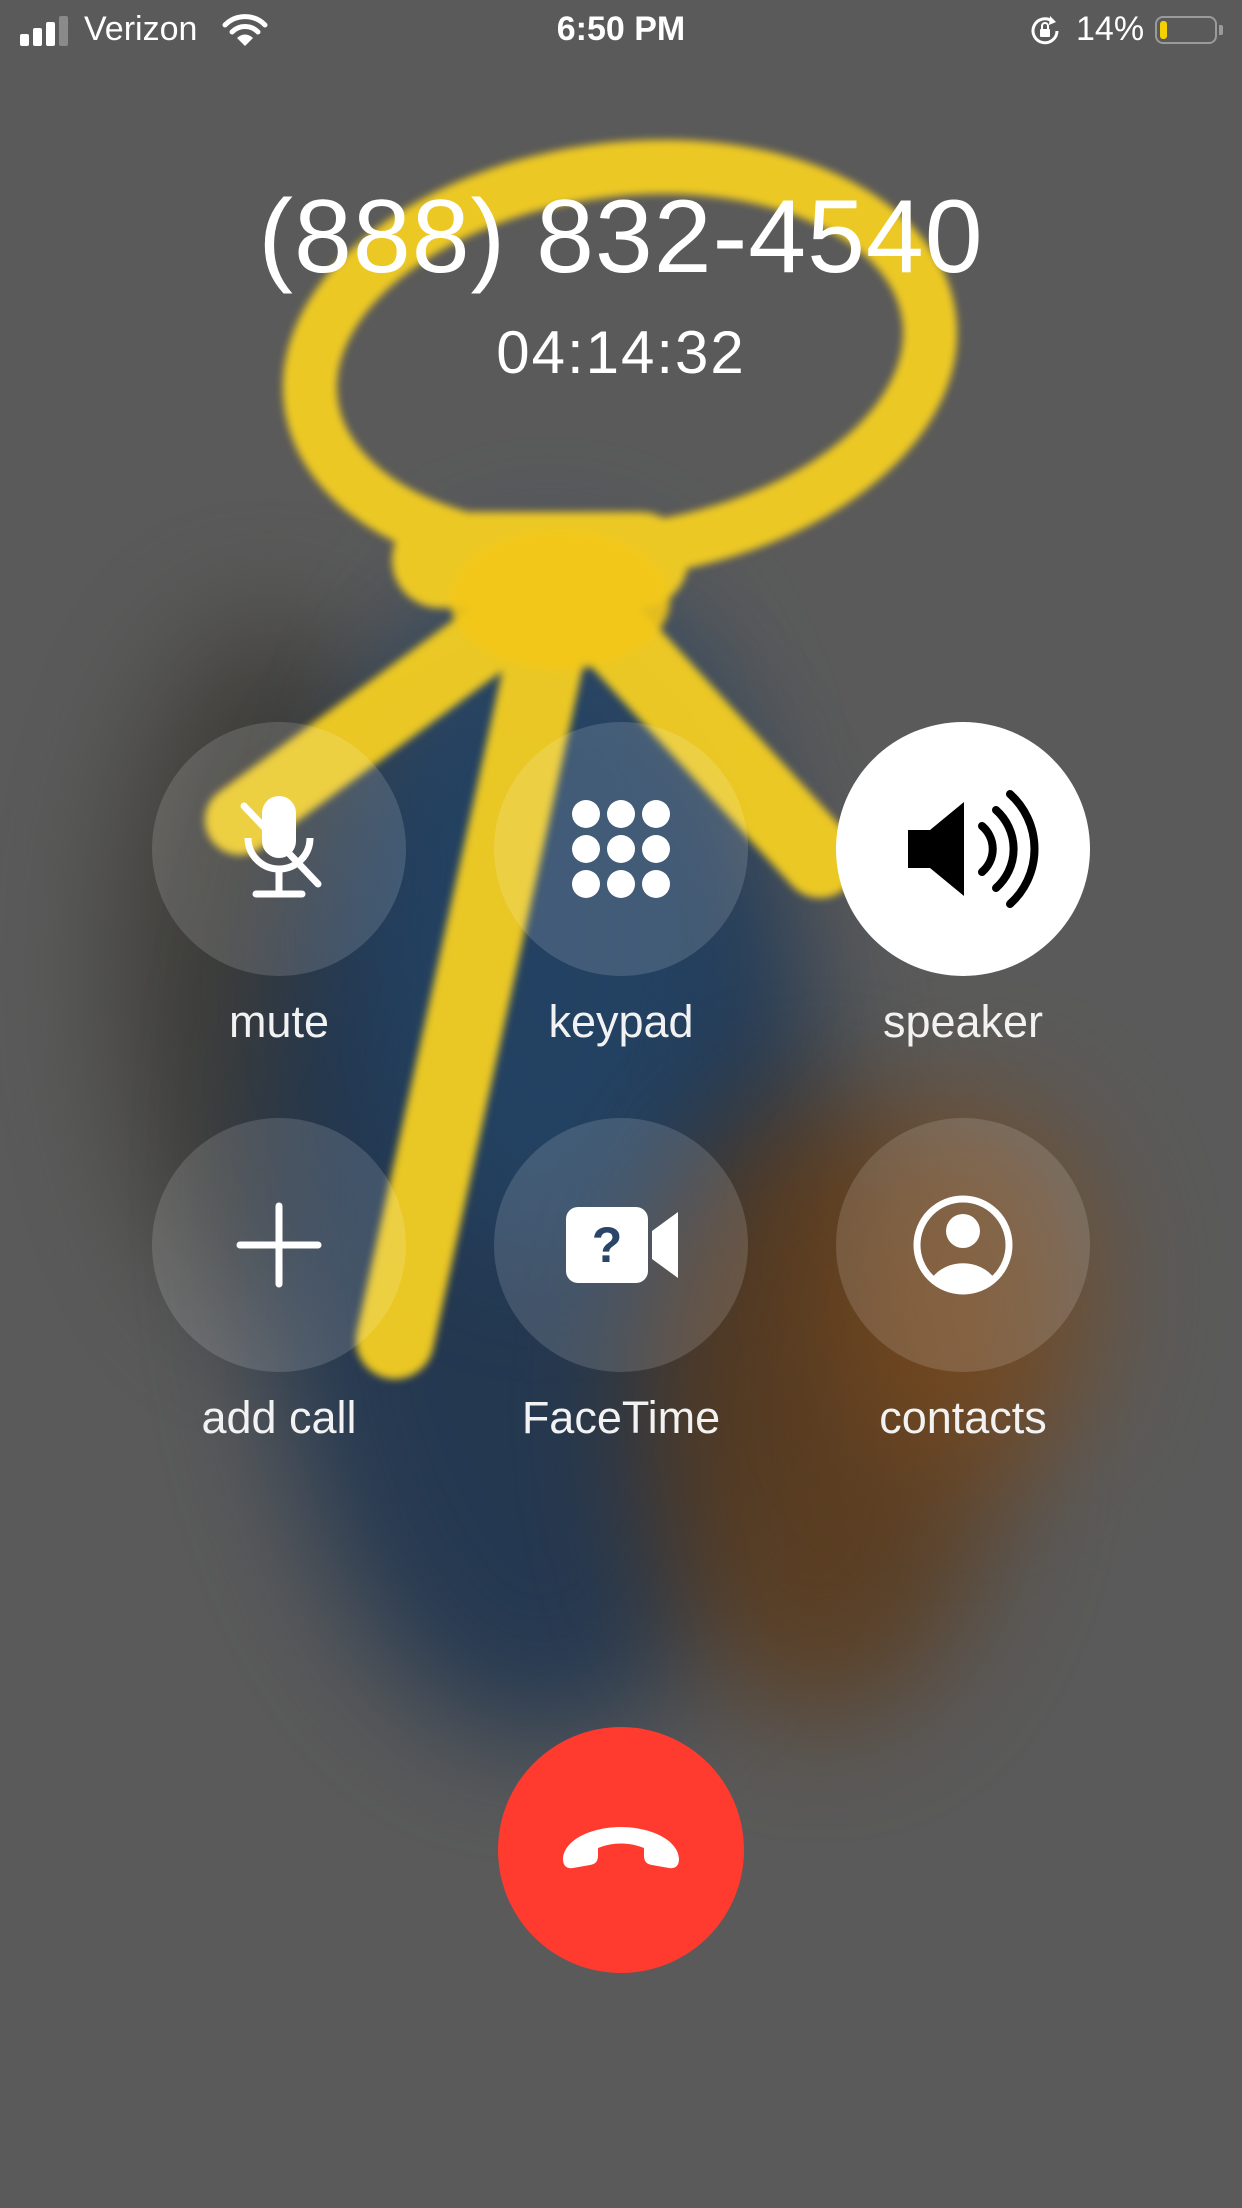 This screenshot has height=2208, width=1242. What do you see at coordinates (1186, 30) in the screenshot?
I see `battery-icon` at bounding box center [1186, 30].